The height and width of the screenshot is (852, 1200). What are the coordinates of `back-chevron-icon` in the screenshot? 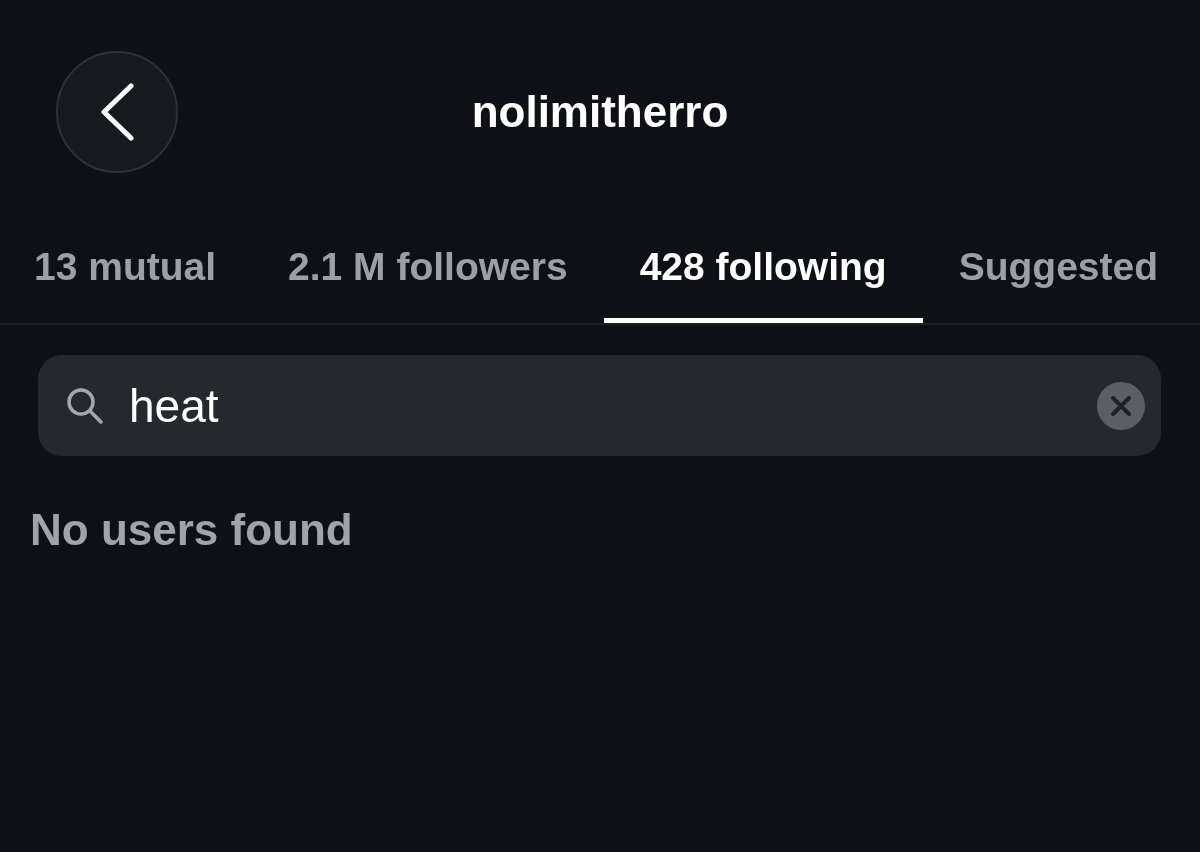 It's located at (117, 112).